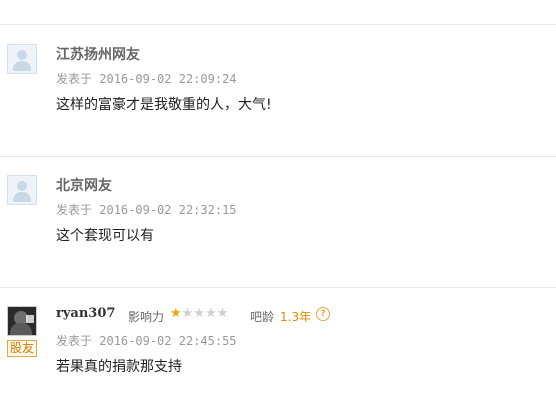 The height and width of the screenshot is (406, 556). I want to click on stock-friend-badge: 股友, so click(22, 348).